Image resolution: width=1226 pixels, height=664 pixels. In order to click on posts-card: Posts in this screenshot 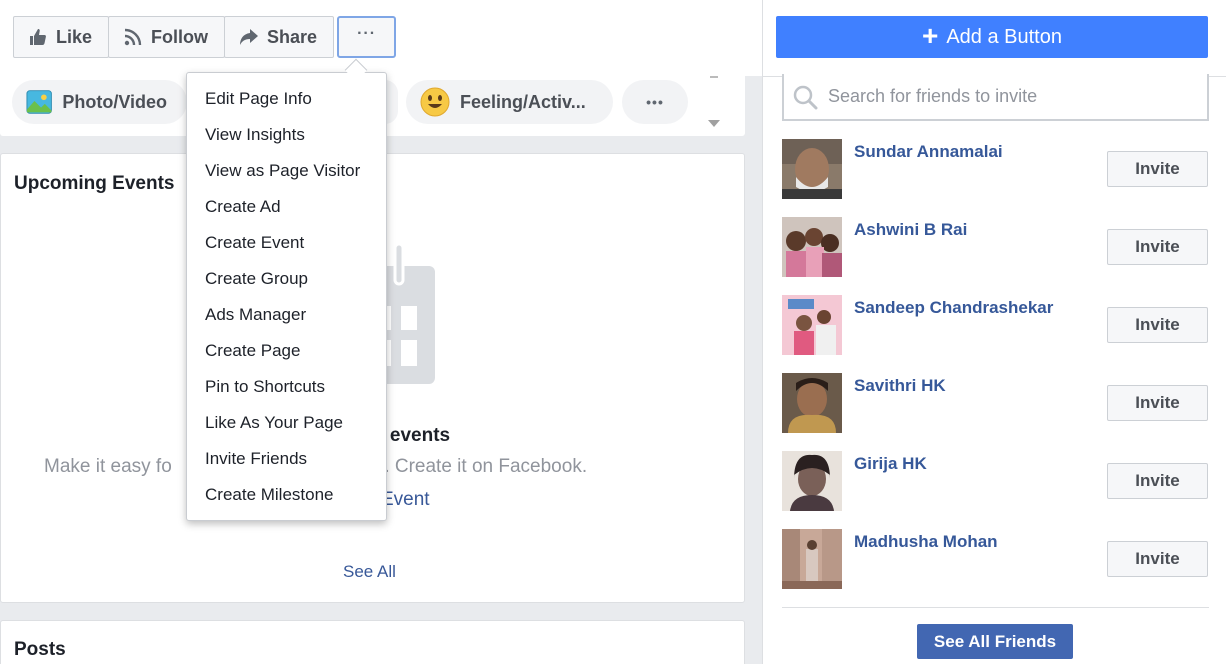, I will do `click(372, 642)`.